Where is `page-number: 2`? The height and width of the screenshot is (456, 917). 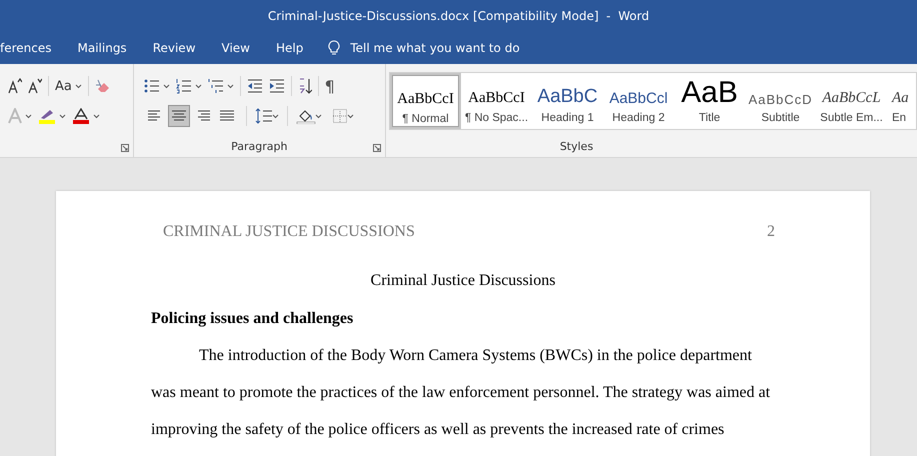
page-number: 2 is located at coordinates (771, 232).